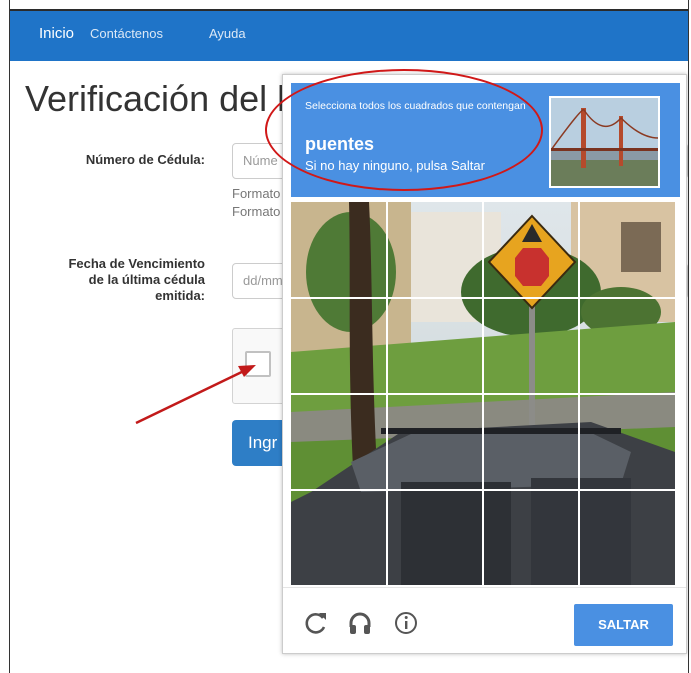 This screenshot has height=673, width=691. I want to click on fecha-placeholder: dd/mm, so click(263, 280).